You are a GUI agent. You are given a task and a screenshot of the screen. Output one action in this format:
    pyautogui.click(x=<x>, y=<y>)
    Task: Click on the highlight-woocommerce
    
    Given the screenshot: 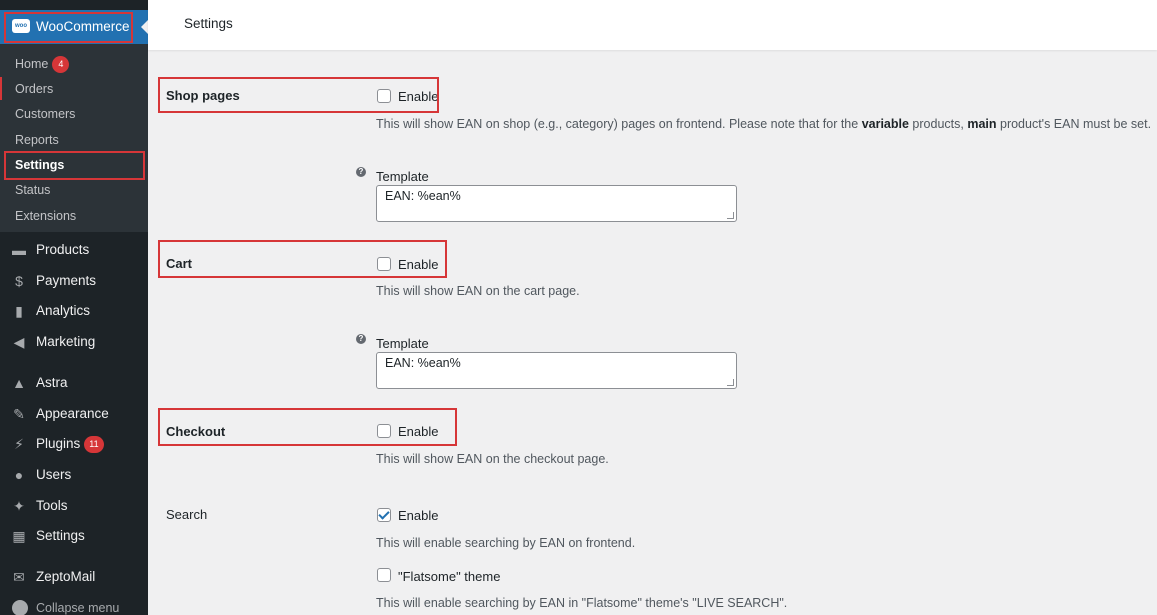 What is the action you would take?
    pyautogui.click(x=68, y=27)
    